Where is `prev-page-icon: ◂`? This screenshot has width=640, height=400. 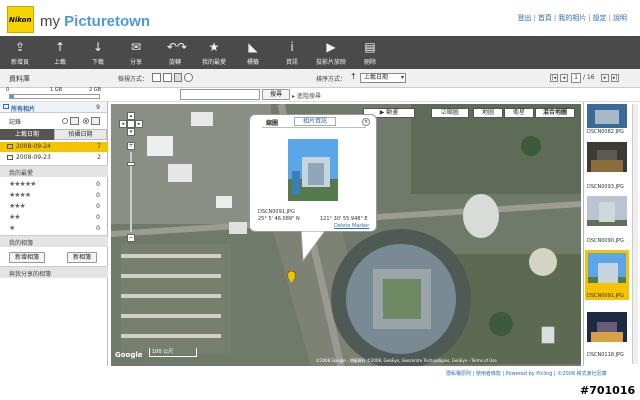 prev-page-icon: ◂ is located at coordinates (564, 78).